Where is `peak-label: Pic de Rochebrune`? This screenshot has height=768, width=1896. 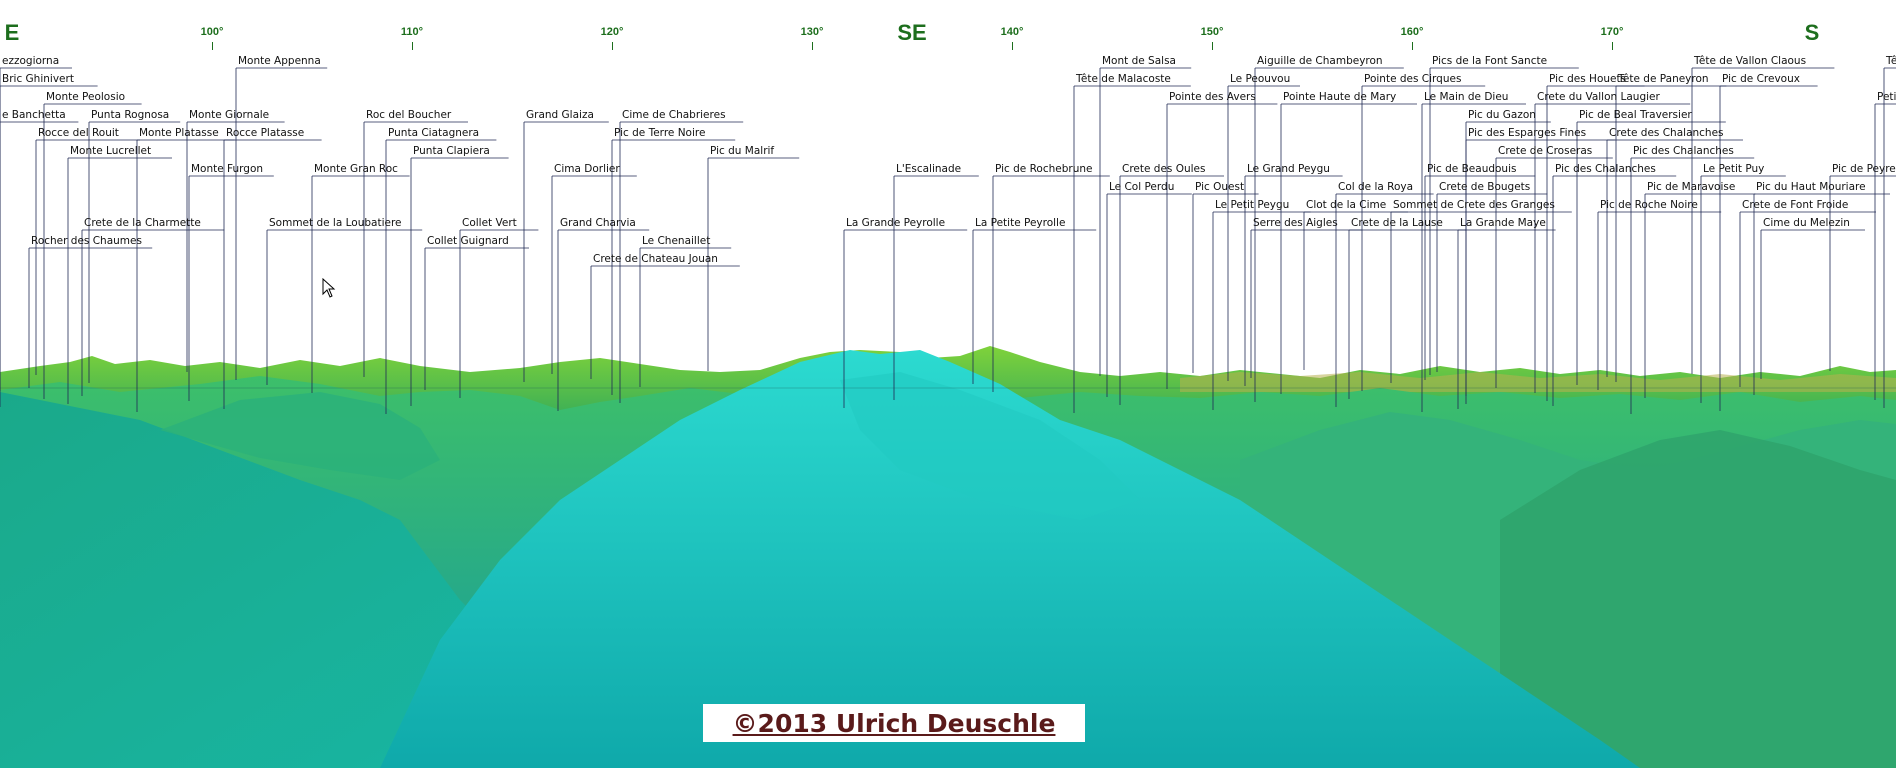
peak-label: Pic de Rochebrune is located at coordinates (1044, 169).